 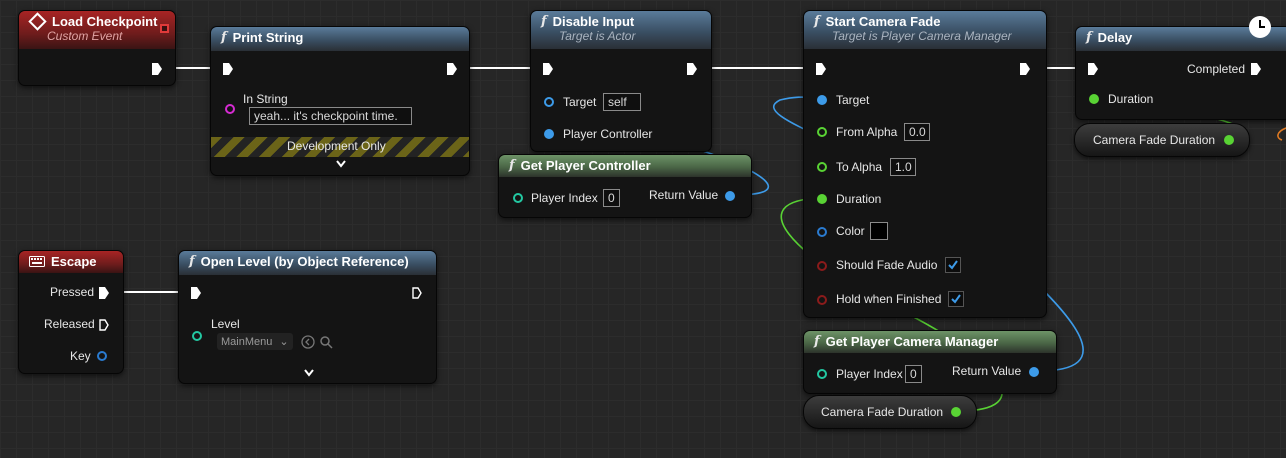 What do you see at coordinates (597, 36) in the screenshot?
I see `node-subtitle: Target is Actor` at bounding box center [597, 36].